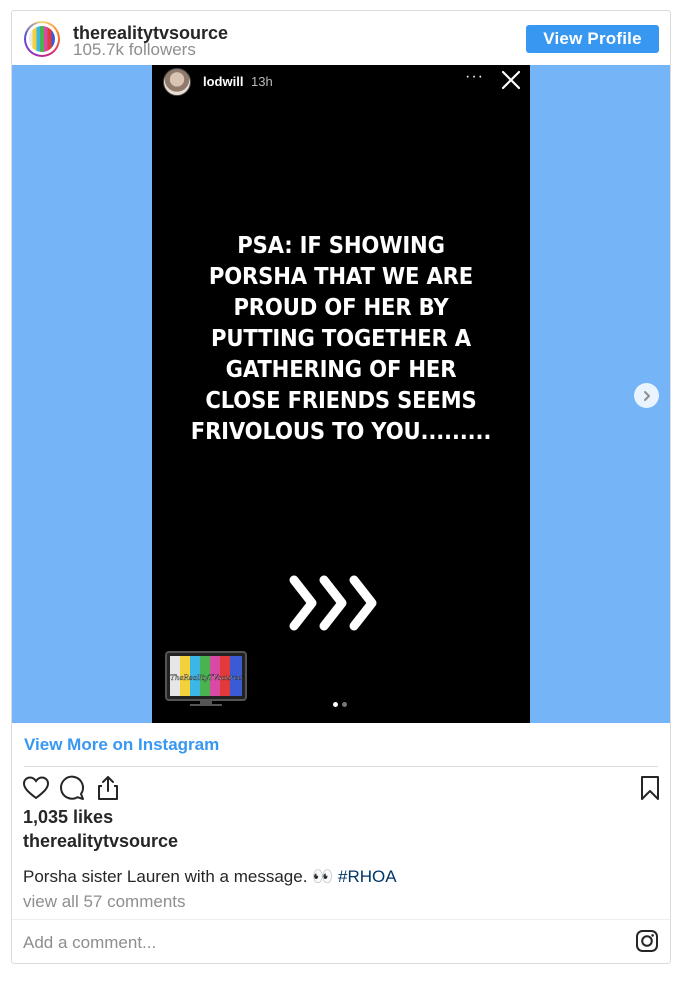  Describe the element at coordinates (335, 704) in the screenshot. I see `slide-dot-active` at that location.